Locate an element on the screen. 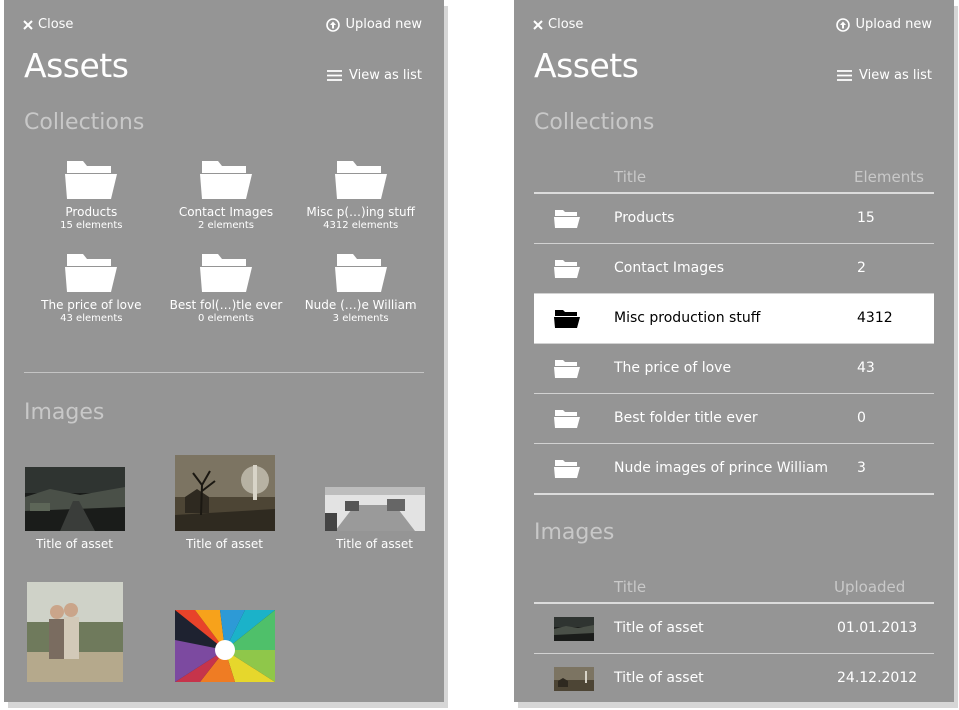  collection-row: Nude images of prince William 3 is located at coordinates (734, 469).